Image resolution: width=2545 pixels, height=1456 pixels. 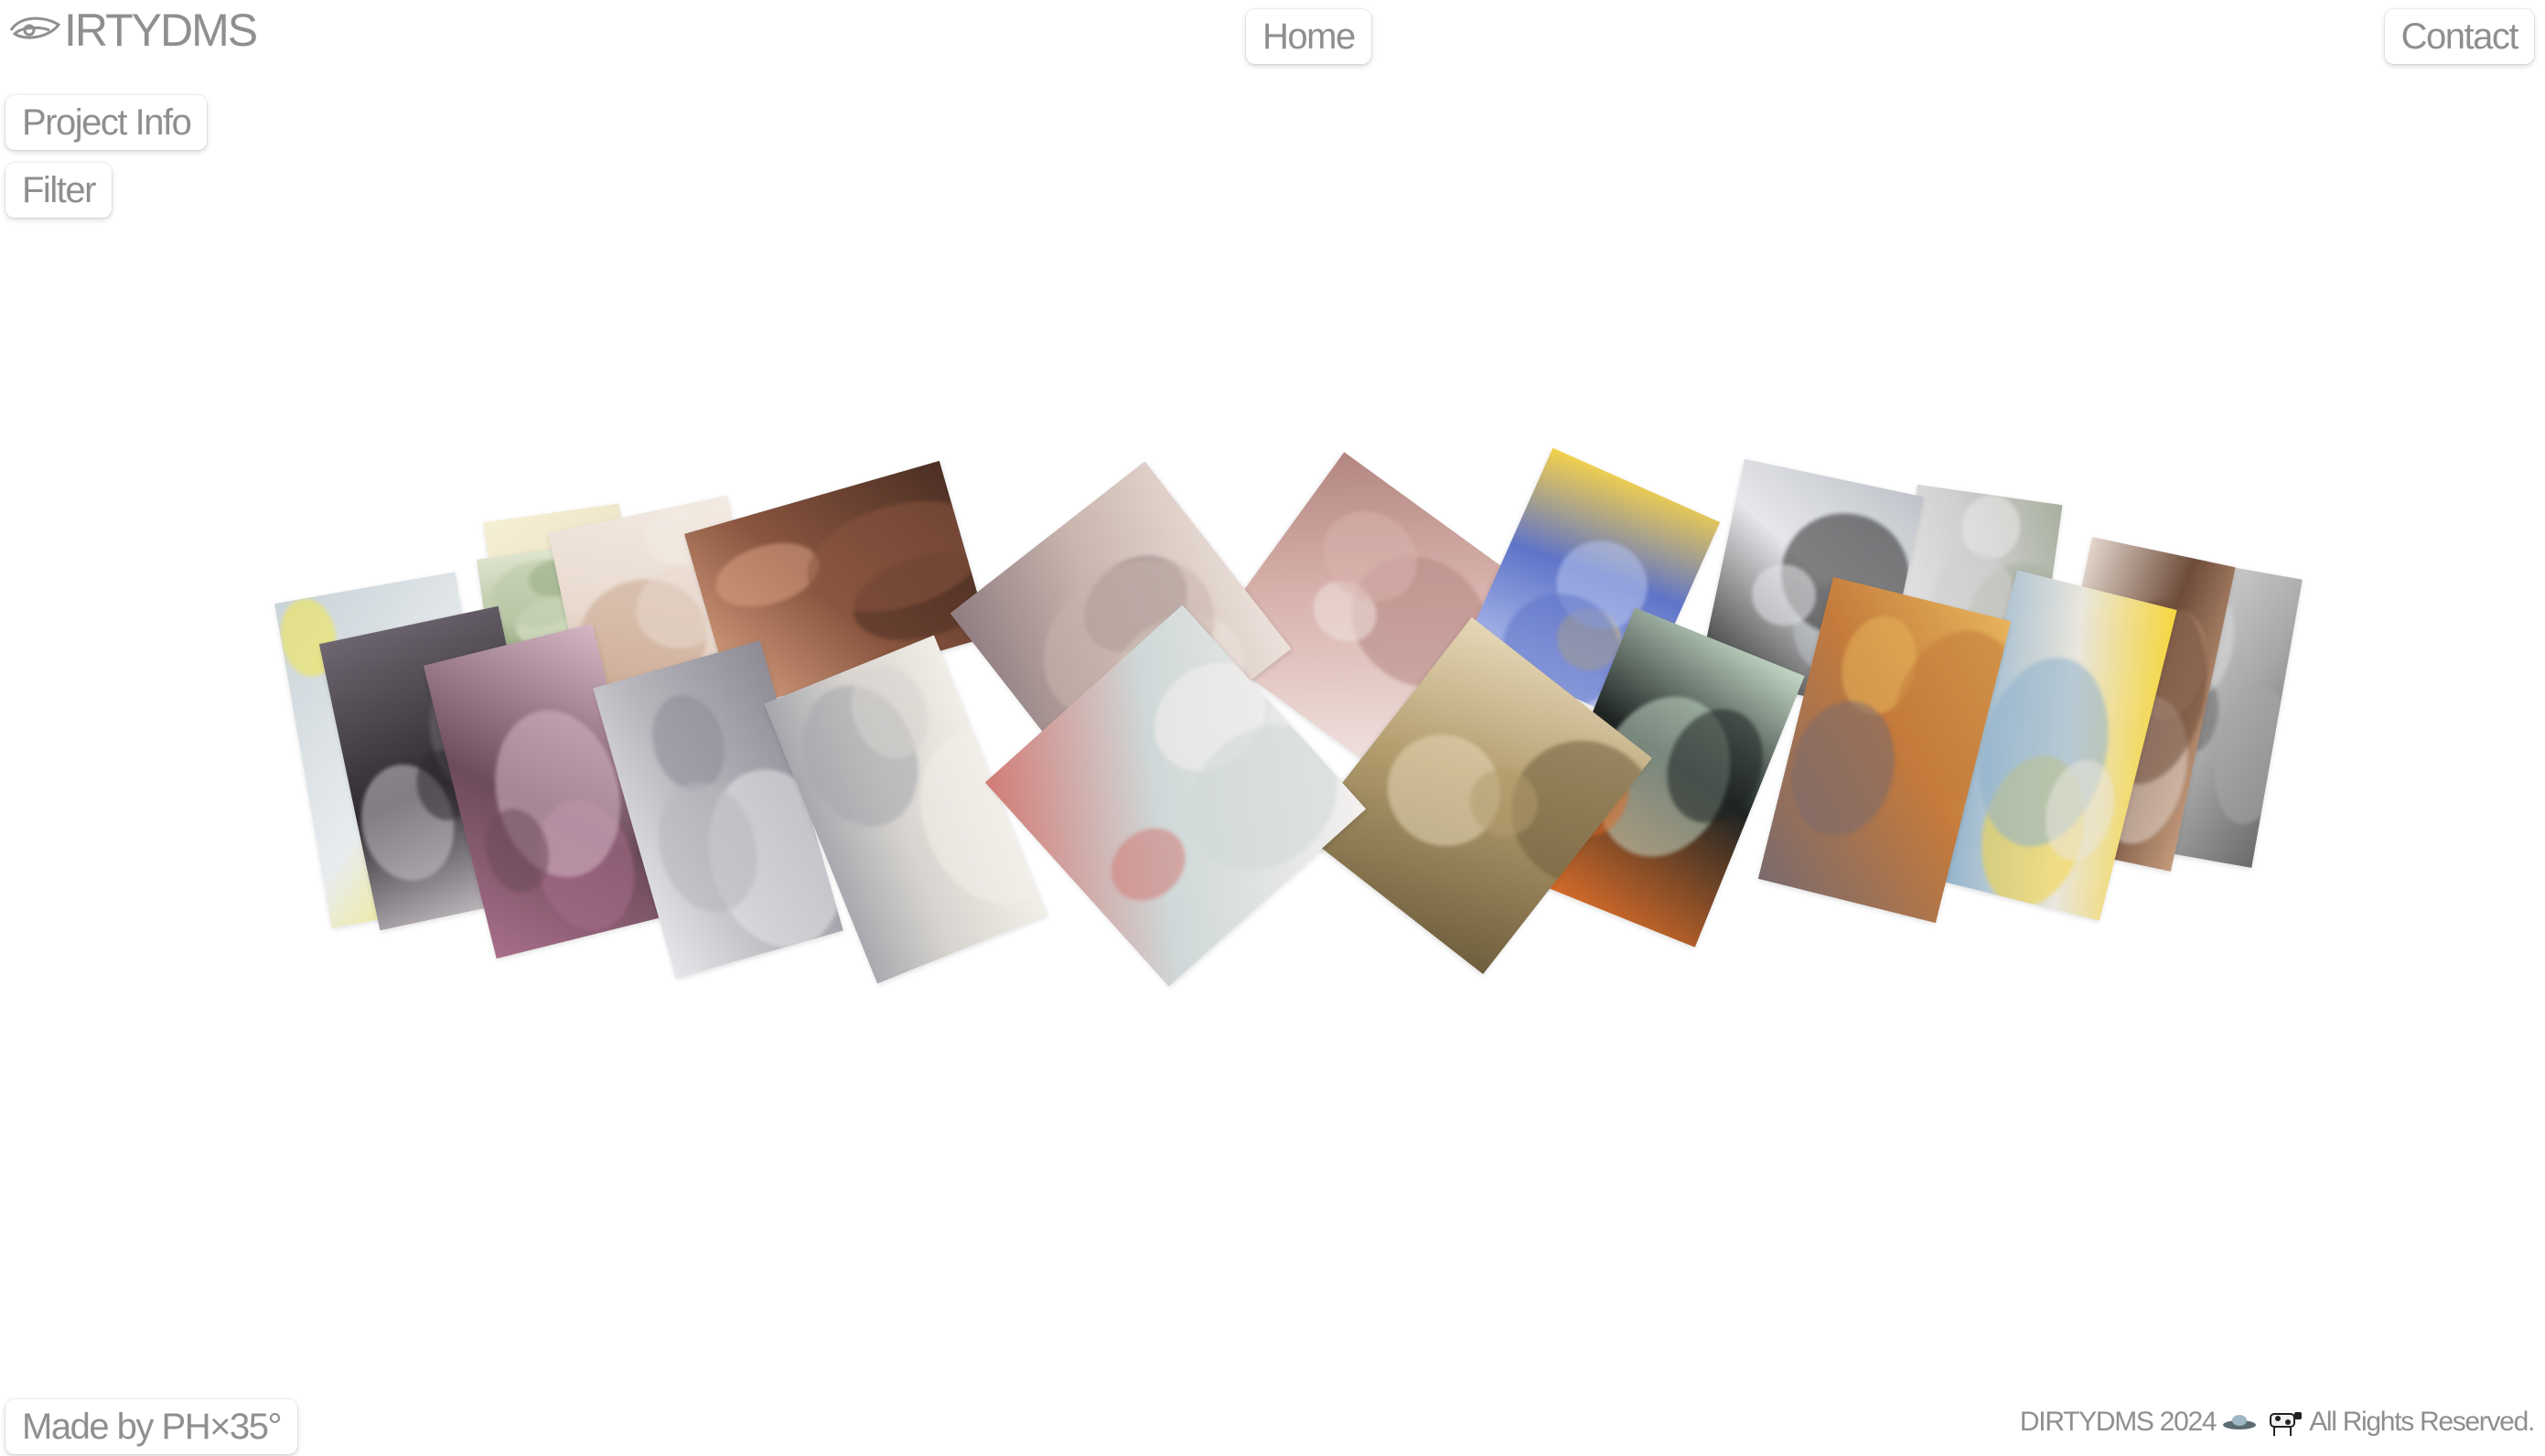 What do you see at coordinates (2422, 1422) in the screenshot?
I see `rights-text: All Rights Reserved.` at bounding box center [2422, 1422].